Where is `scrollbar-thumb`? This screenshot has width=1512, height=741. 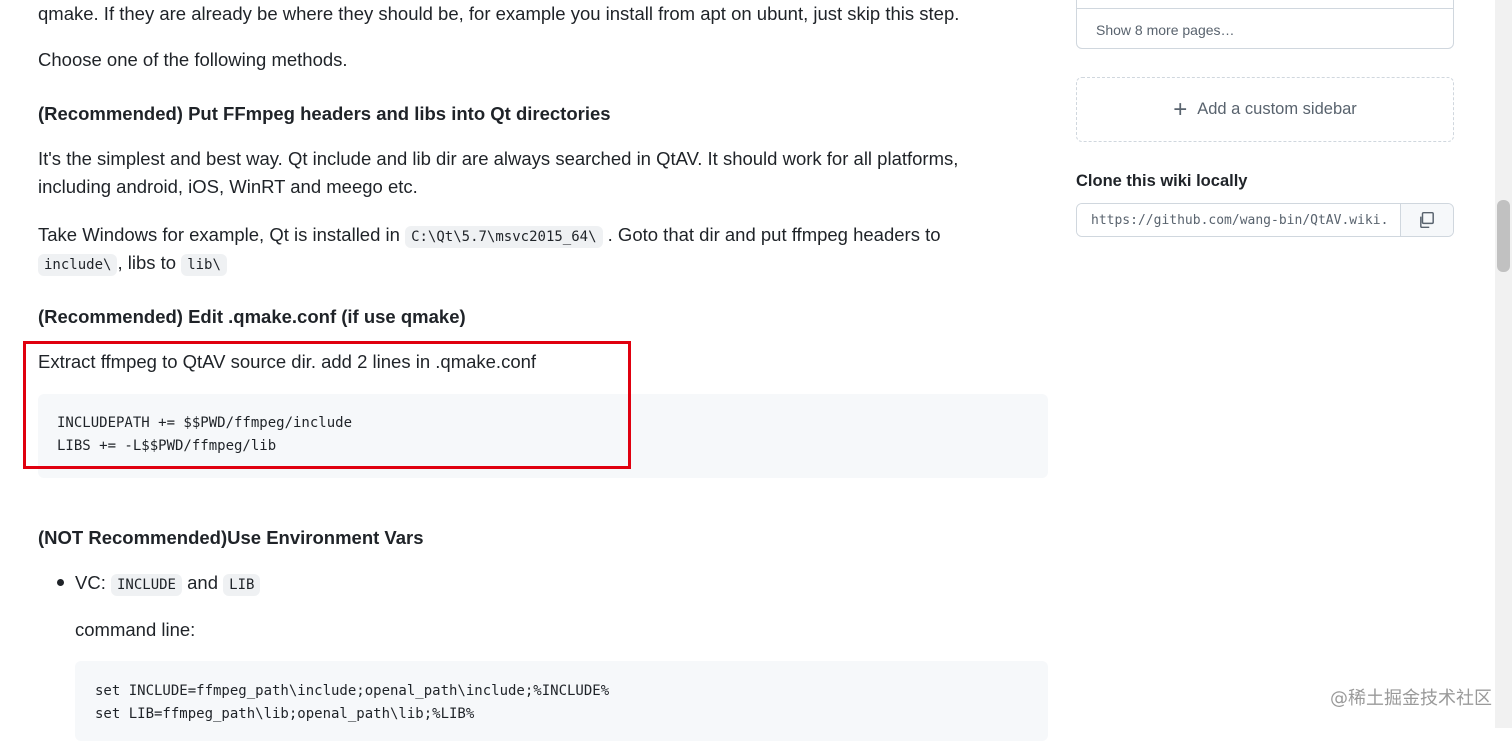 scrollbar-thumb is located at coordinates (1503, 236).